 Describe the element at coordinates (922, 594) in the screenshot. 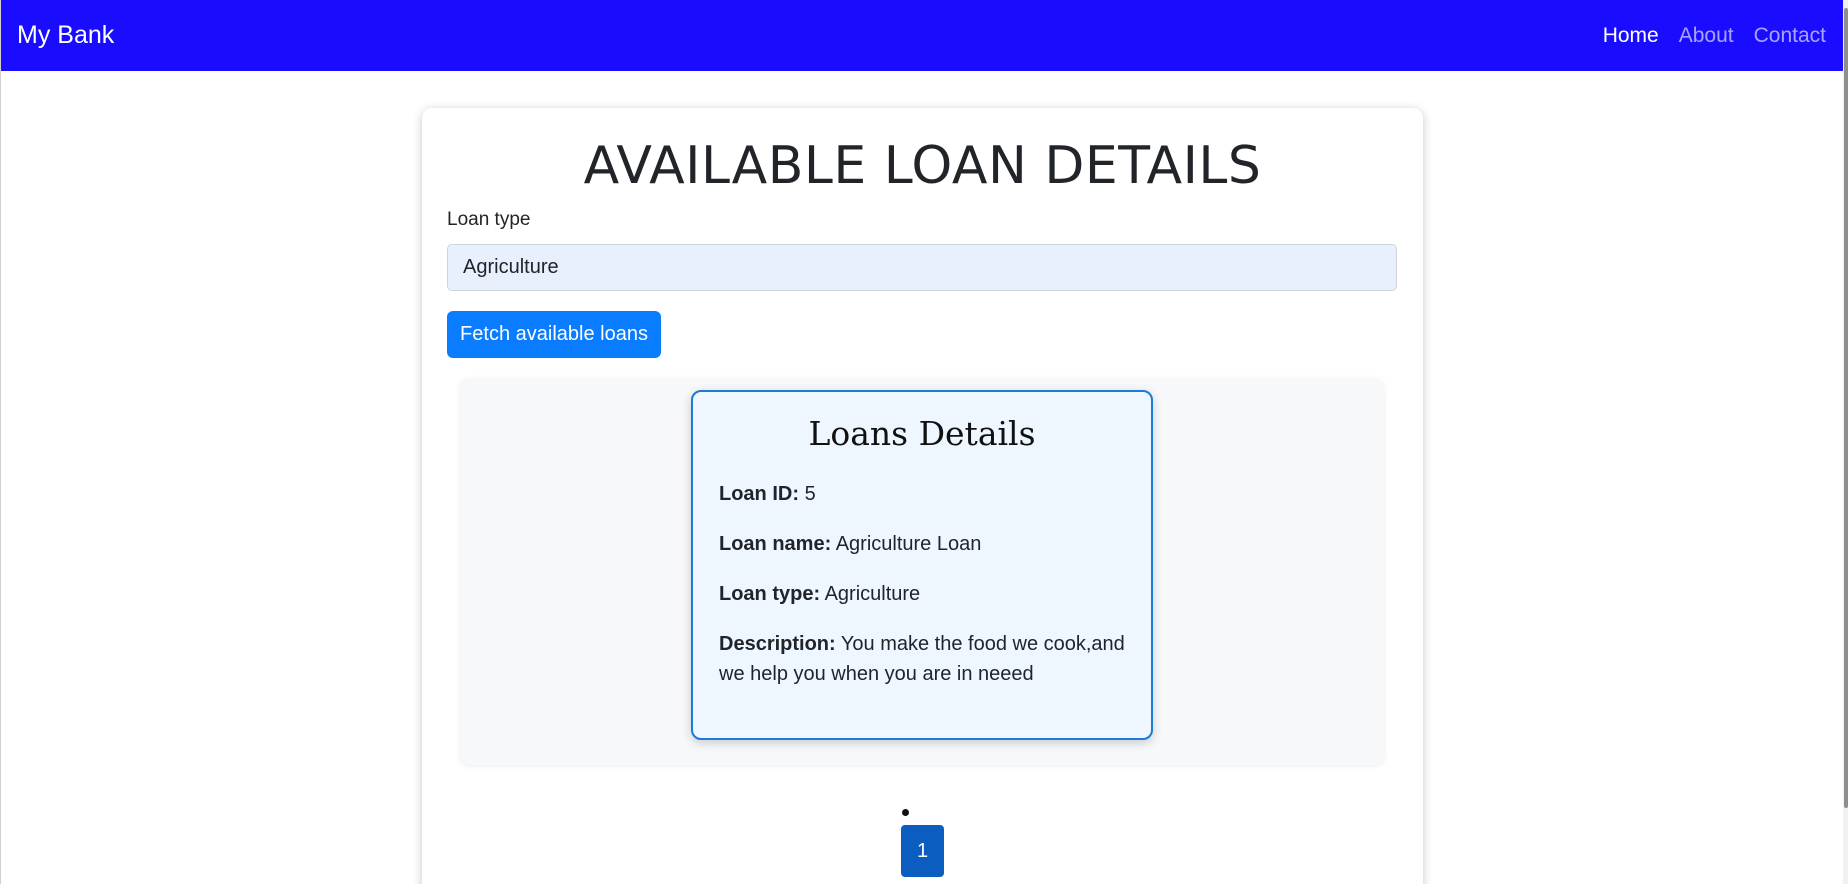

I see `loan-type-row: Loan type: Agriculture` at that location.